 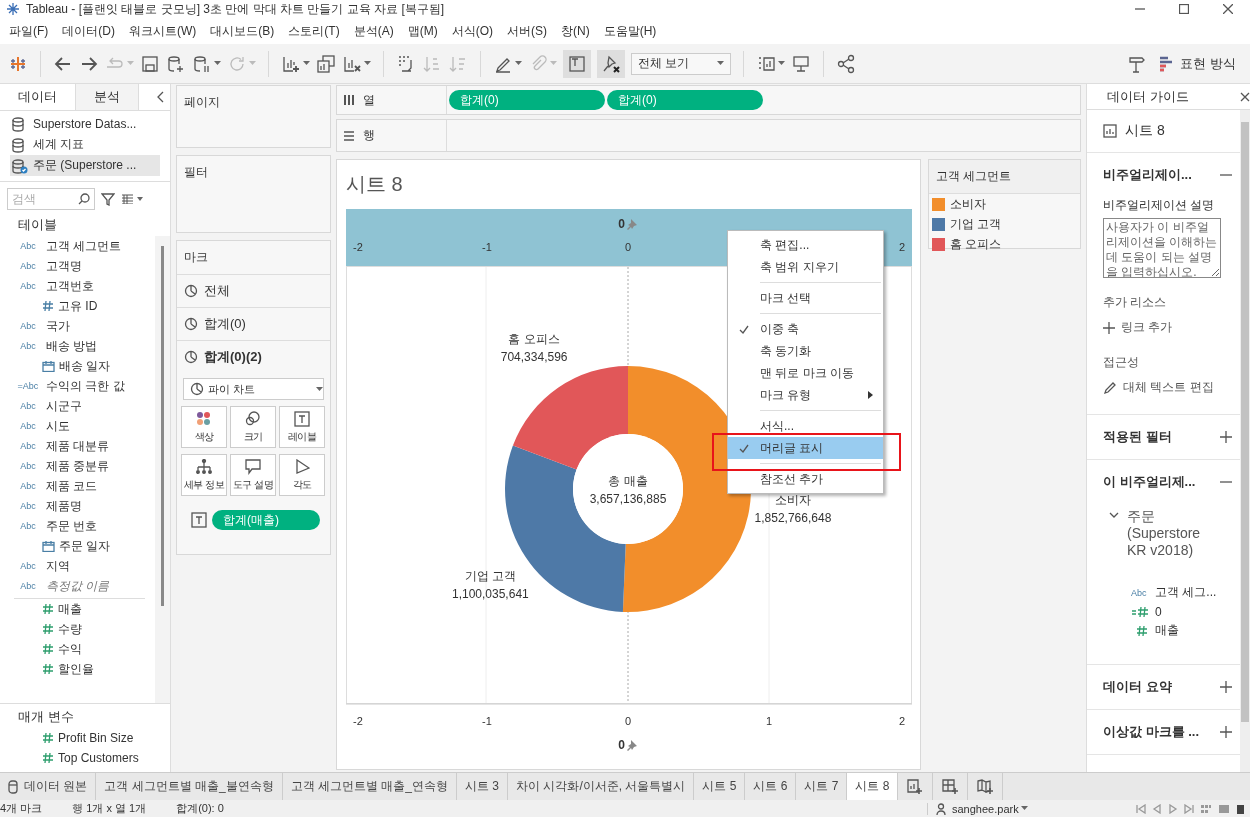 What do you see at coordinates (253, 466) in the screenshot?
I see `speech-bubble-icon` at bounding box center [253, 466].